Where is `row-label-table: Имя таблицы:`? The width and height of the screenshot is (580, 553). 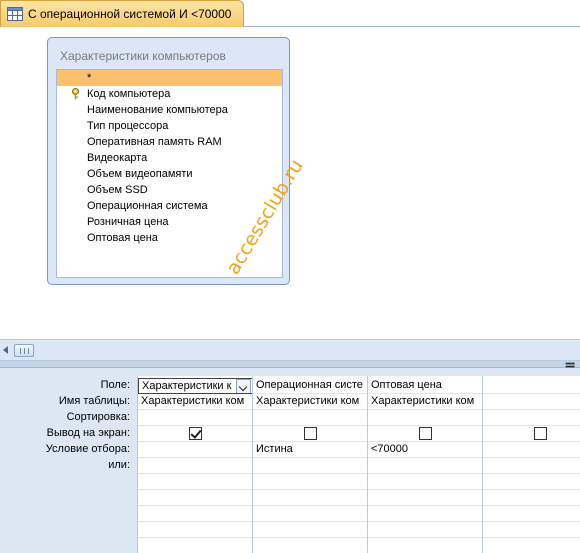
row-label-table: Имя таблицы: is located at coordinates (94, 401).